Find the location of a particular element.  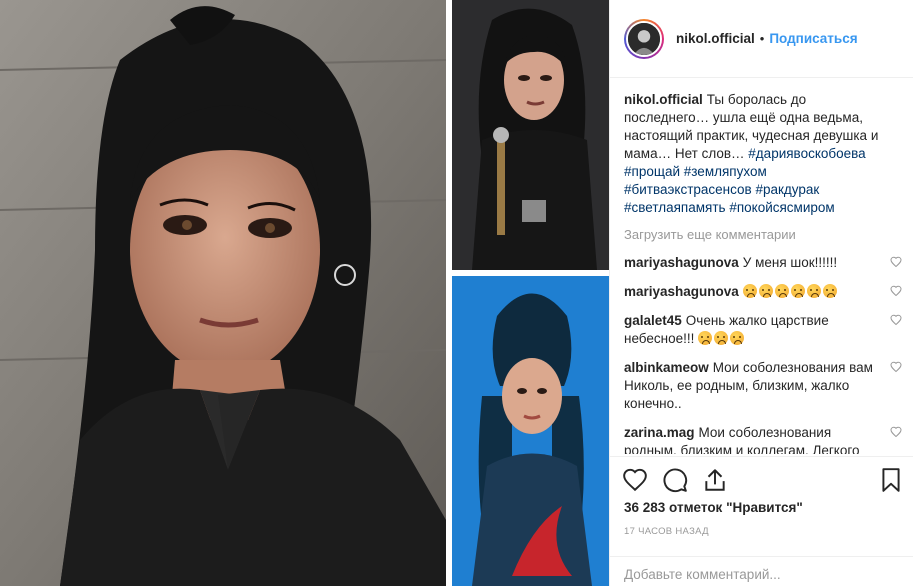

hashtag: #прощай is located at coordinates (652, 171).